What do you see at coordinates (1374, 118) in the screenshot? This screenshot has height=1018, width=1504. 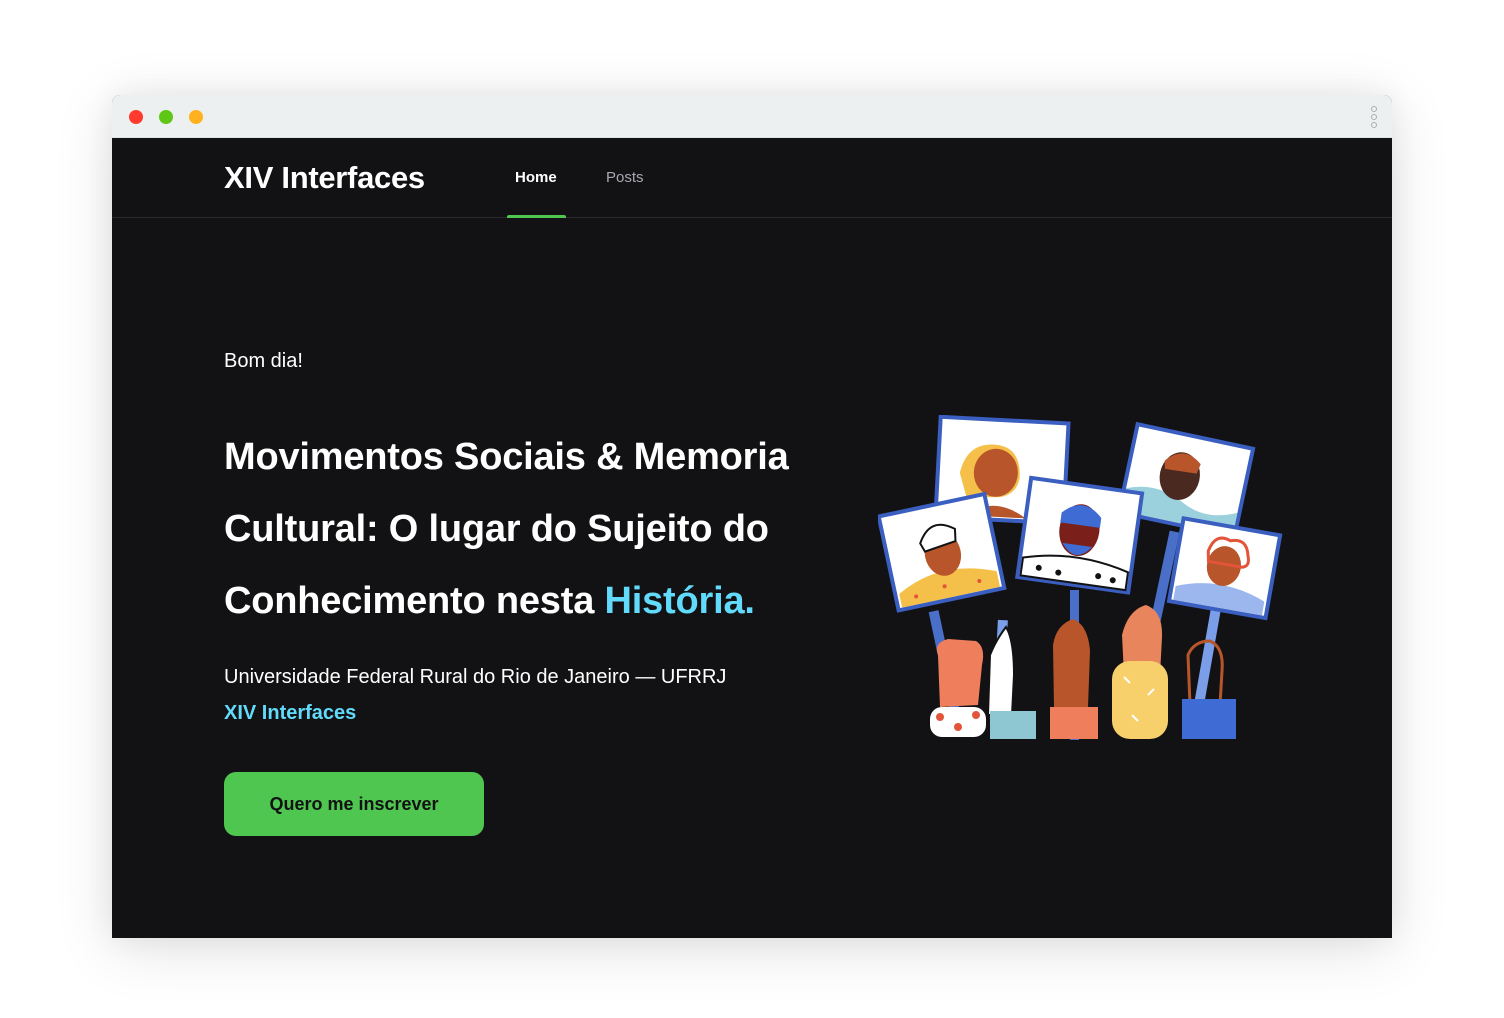 I see `kebab-vertical-icon` at bounding box center [1374, 118].